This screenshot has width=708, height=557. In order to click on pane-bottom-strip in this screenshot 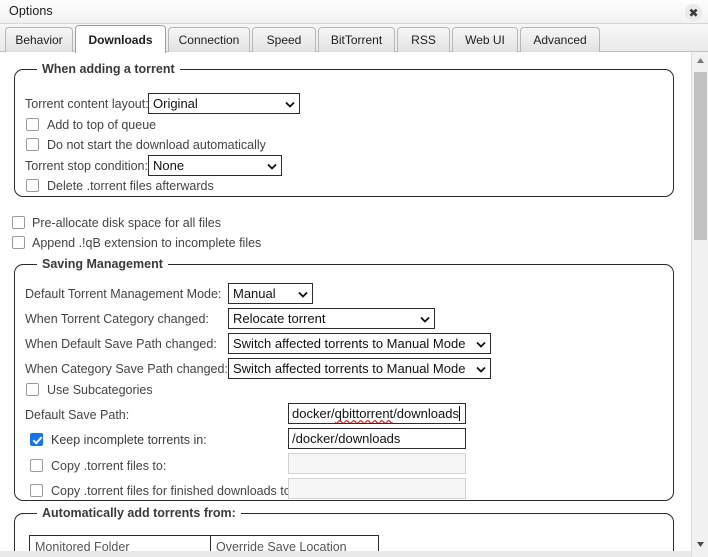, I will do `click(354, 554)`.